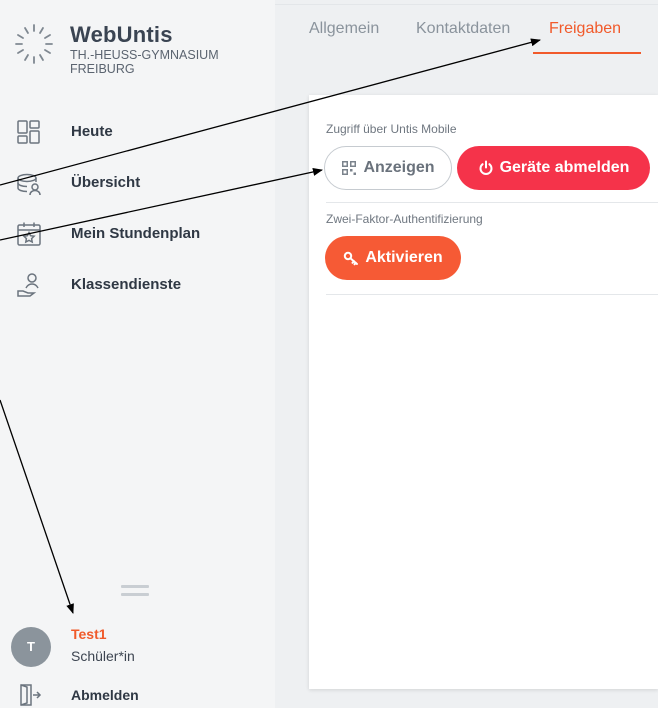 This screenshot has width=658, height=708. I want to click on logout-button: Abmelden, so click(137, 695).